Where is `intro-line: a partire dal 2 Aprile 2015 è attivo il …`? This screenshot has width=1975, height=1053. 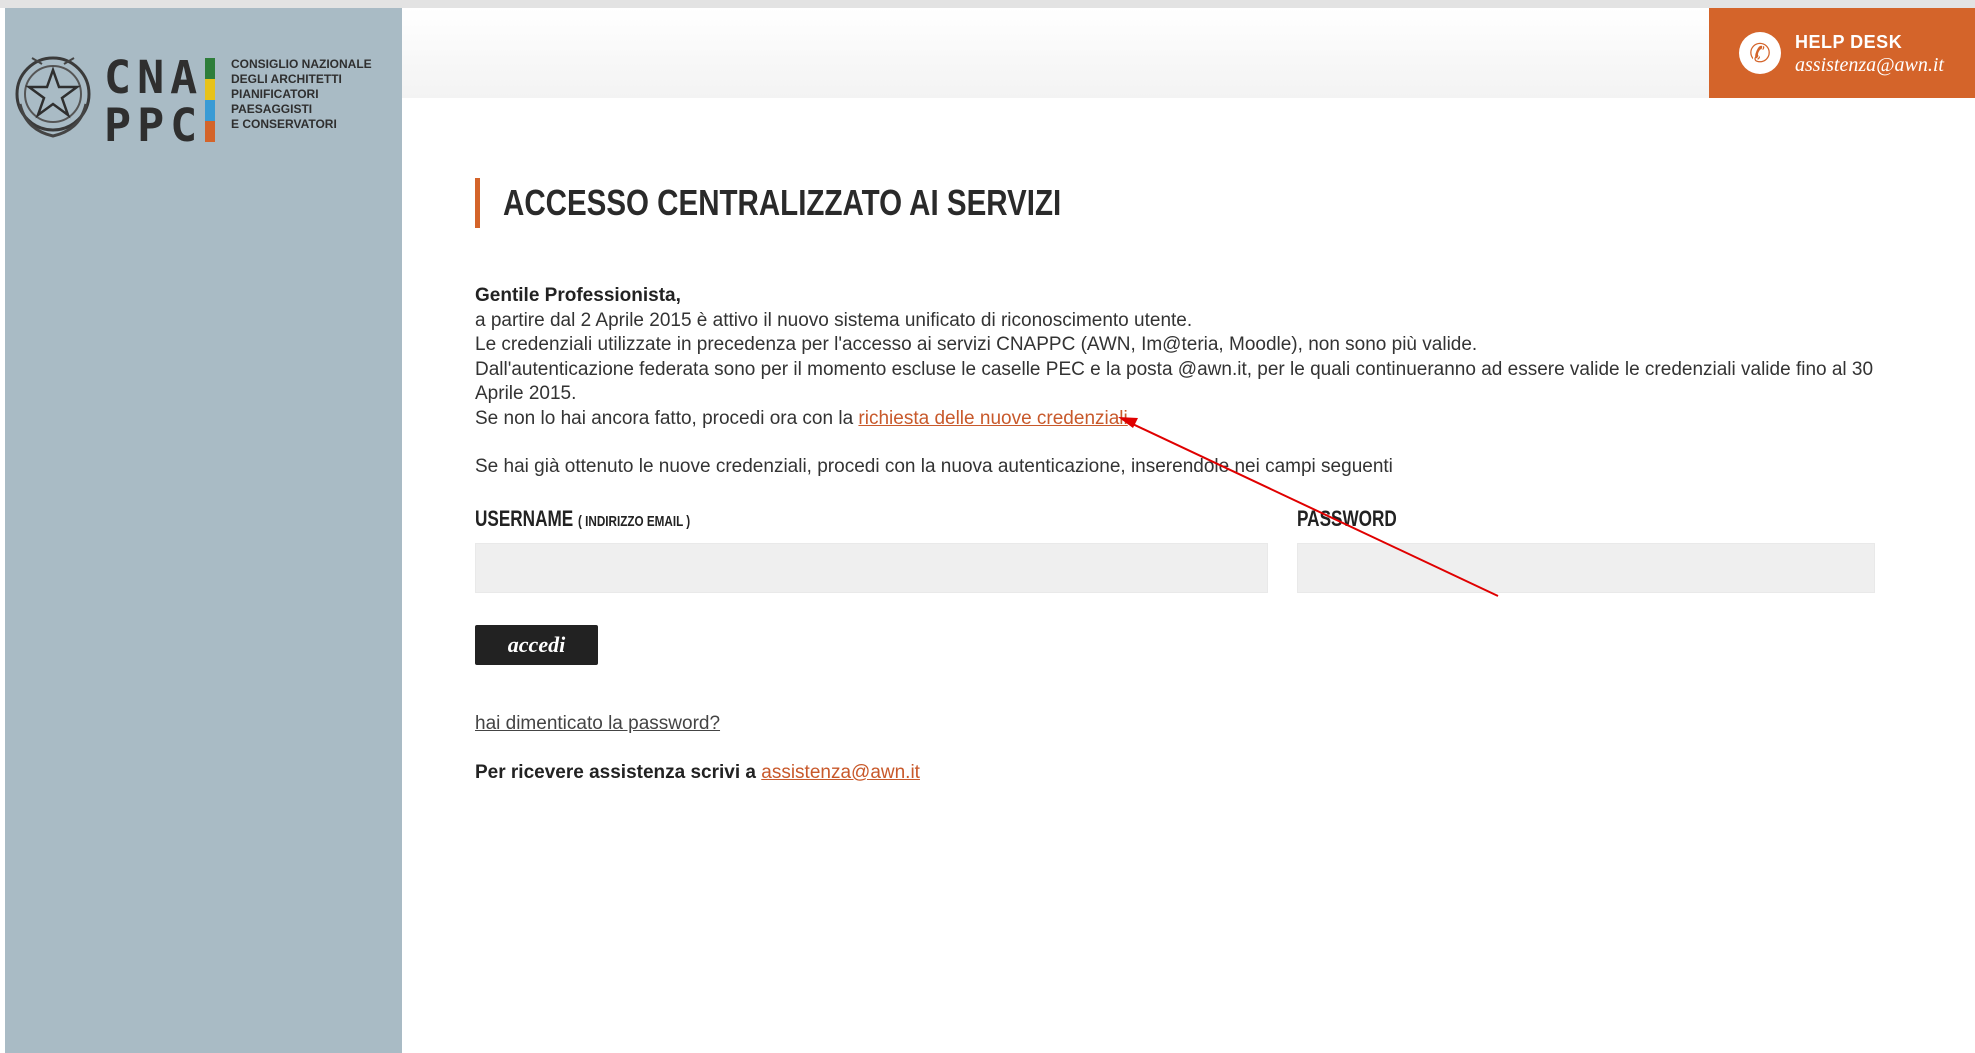
intro-line: a partire dal 2 Aprile 2015 è attivo il … is located at coordinates (834, 320).